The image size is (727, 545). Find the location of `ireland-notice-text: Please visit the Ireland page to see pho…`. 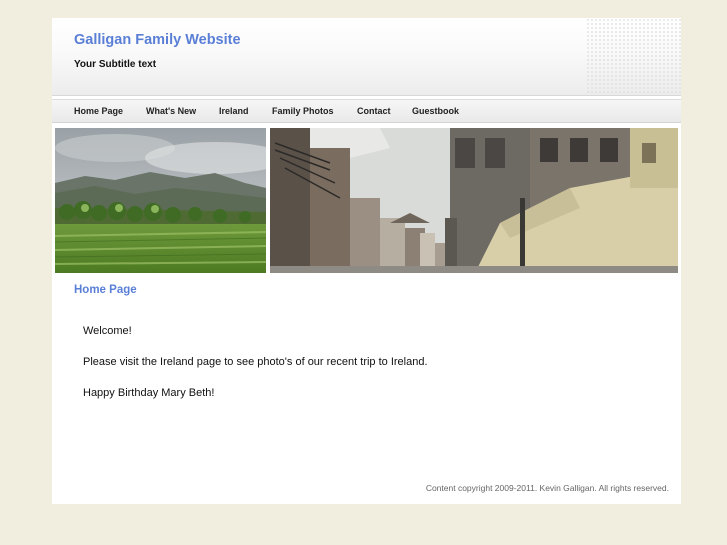

ireland-notice-text: Please visit the Ireland page to see pho… is located at coordinates (255, 362).